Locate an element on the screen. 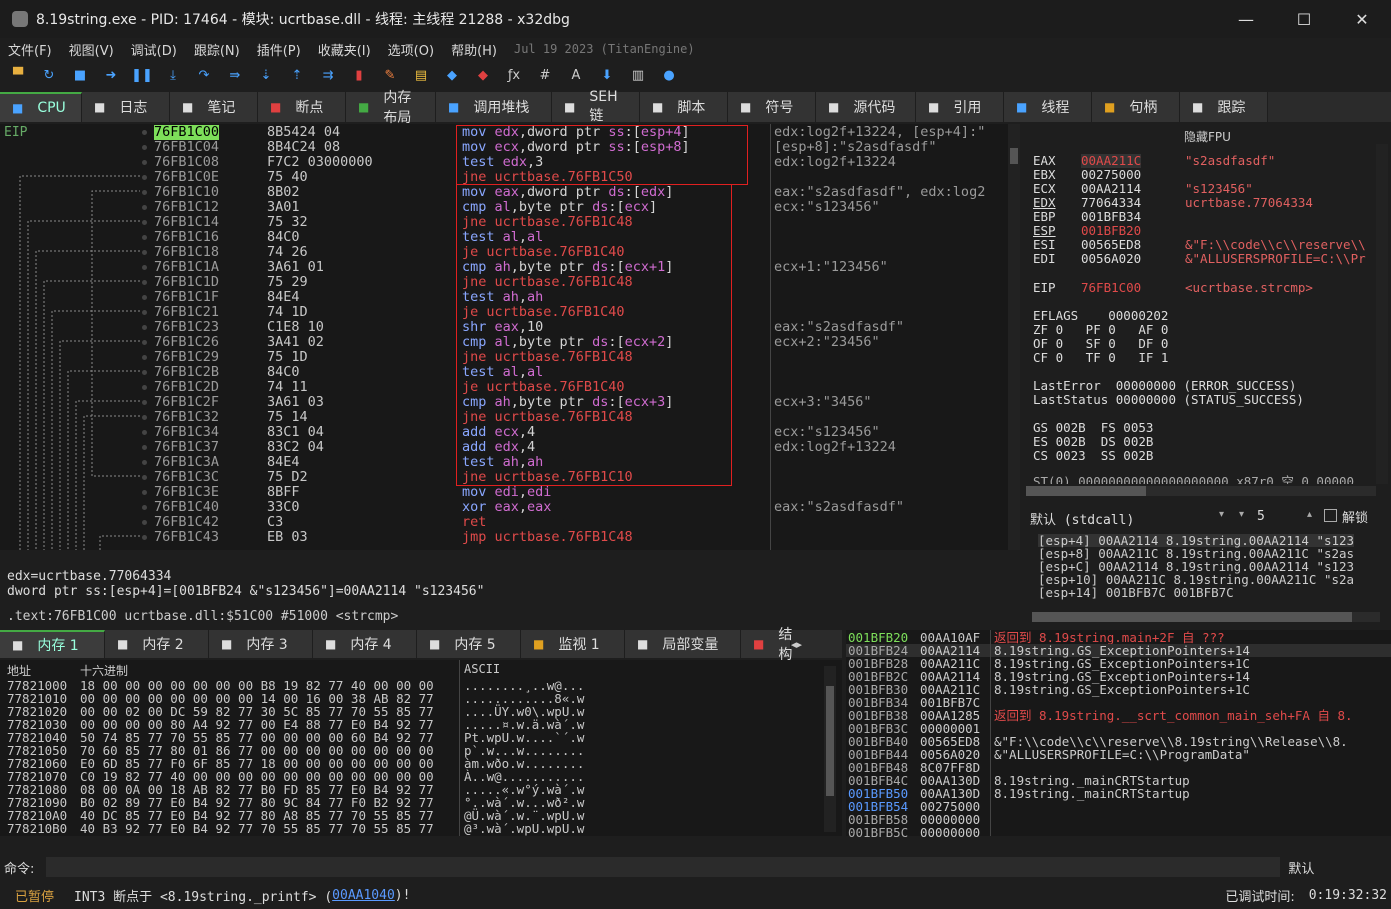  maximize-icon: ☐ is located at coordinates (1304, 19).